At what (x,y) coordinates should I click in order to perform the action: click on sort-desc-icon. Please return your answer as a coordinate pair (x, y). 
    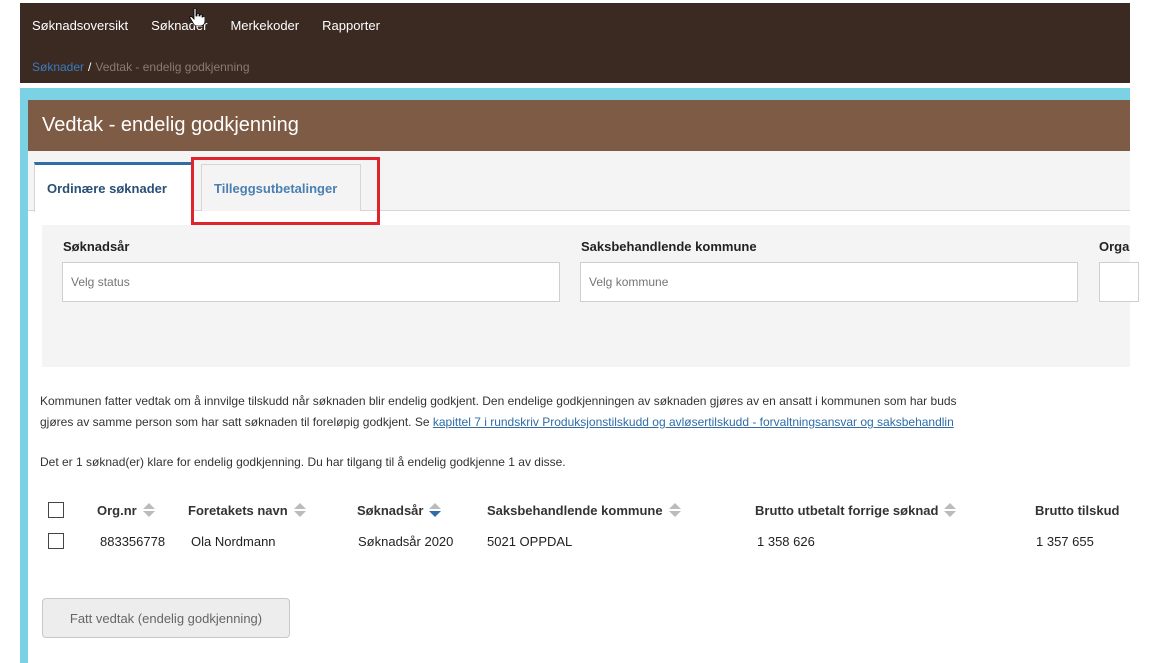
    Looking at the image, I should click on (435, 510).